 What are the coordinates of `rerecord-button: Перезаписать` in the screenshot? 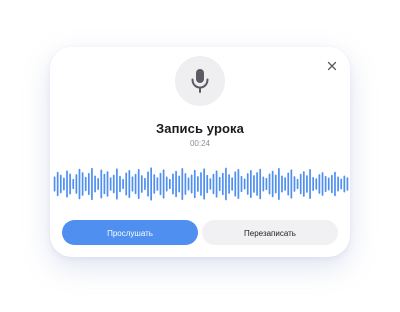 It's located at (270, 232).